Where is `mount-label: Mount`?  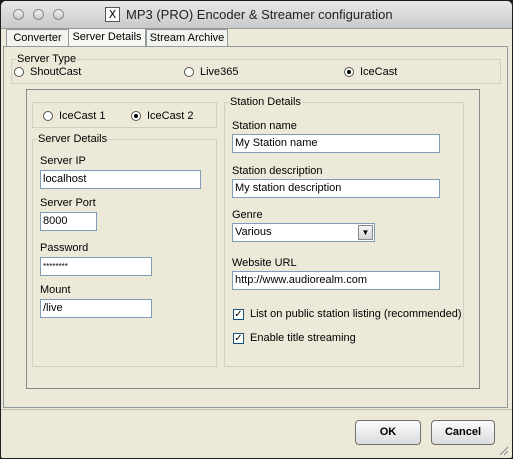
mount-label: Mount is located at coordinates (55, 290).